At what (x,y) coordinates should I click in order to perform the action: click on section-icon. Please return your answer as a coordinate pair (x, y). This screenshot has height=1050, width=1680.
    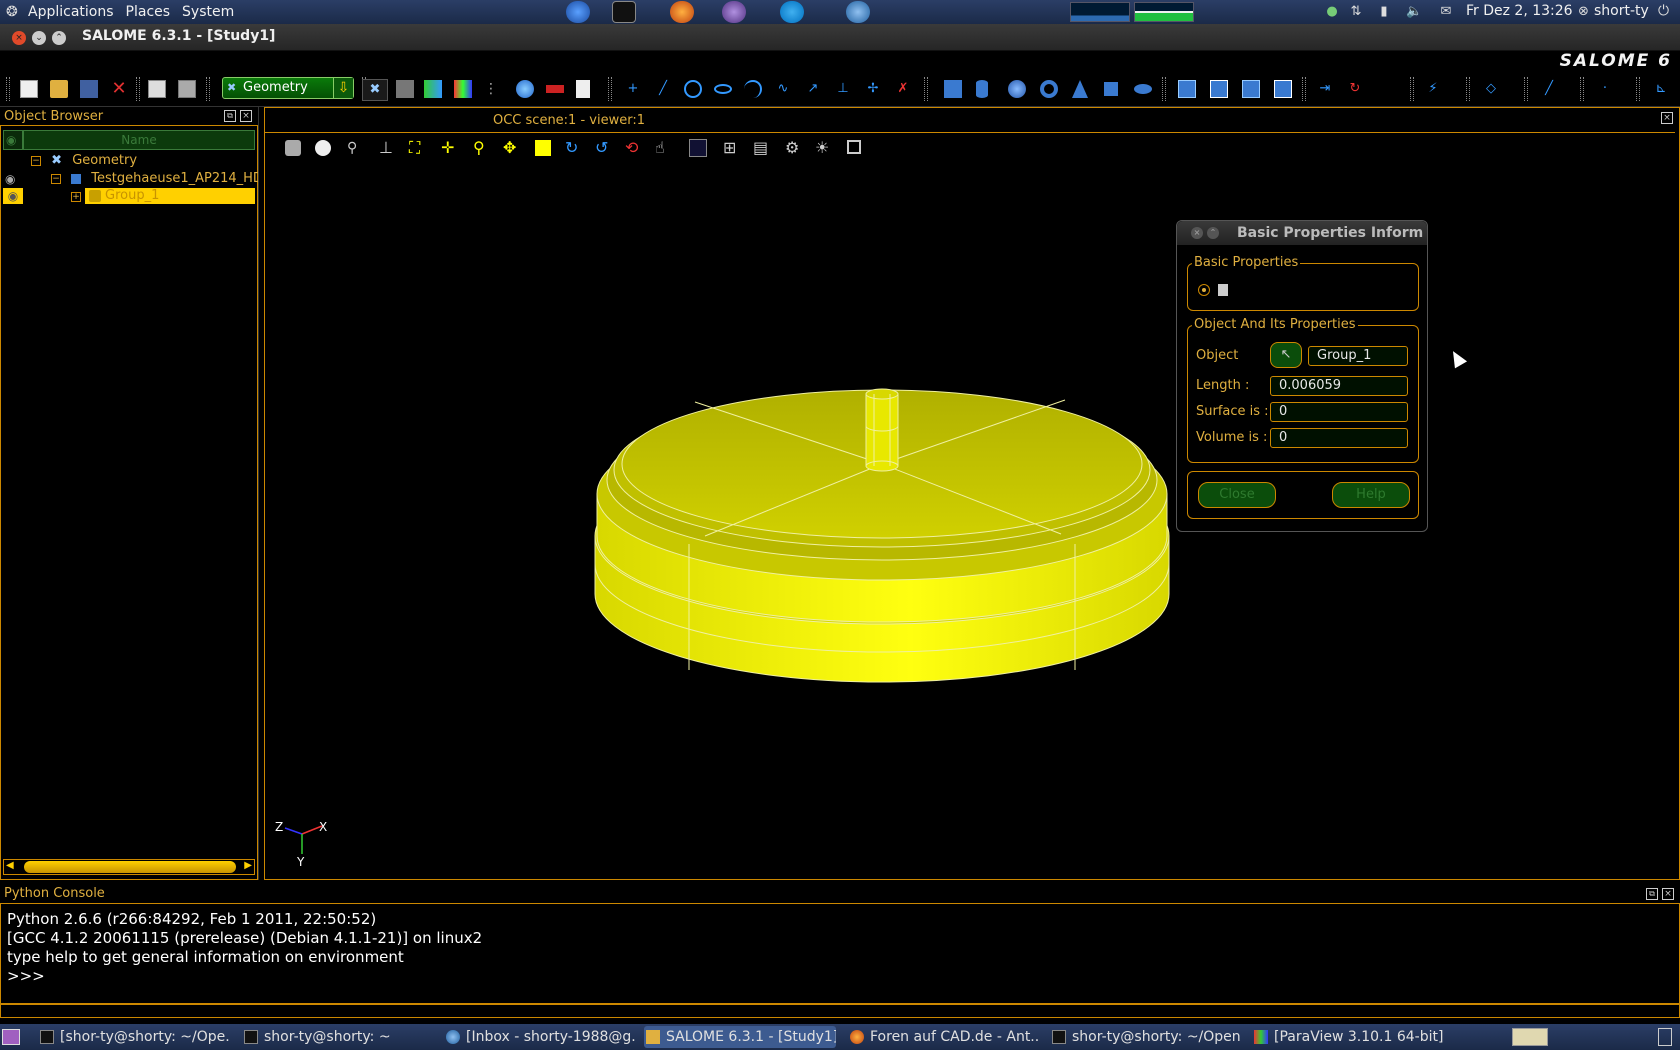
    Looking at the image, I should click on (1283, 89).